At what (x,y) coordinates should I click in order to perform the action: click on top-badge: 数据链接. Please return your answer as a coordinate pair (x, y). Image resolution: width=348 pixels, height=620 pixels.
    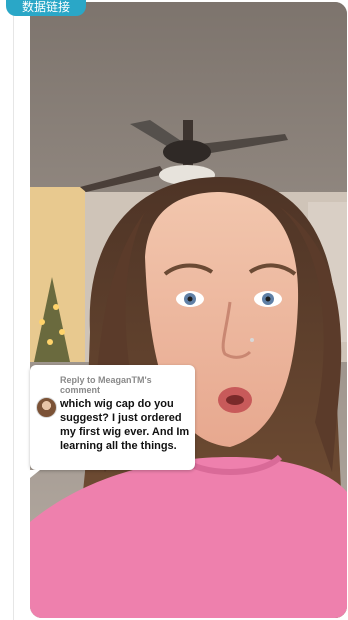
    Looking at the image, I should click on (46, 8).